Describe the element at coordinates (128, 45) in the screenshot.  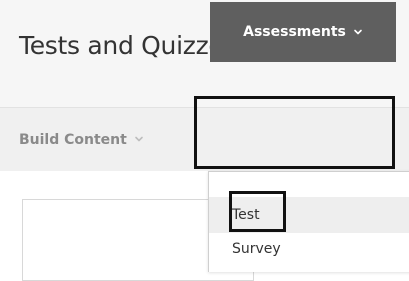
I see `page-title-text: Tests and Quizzes` at that location.